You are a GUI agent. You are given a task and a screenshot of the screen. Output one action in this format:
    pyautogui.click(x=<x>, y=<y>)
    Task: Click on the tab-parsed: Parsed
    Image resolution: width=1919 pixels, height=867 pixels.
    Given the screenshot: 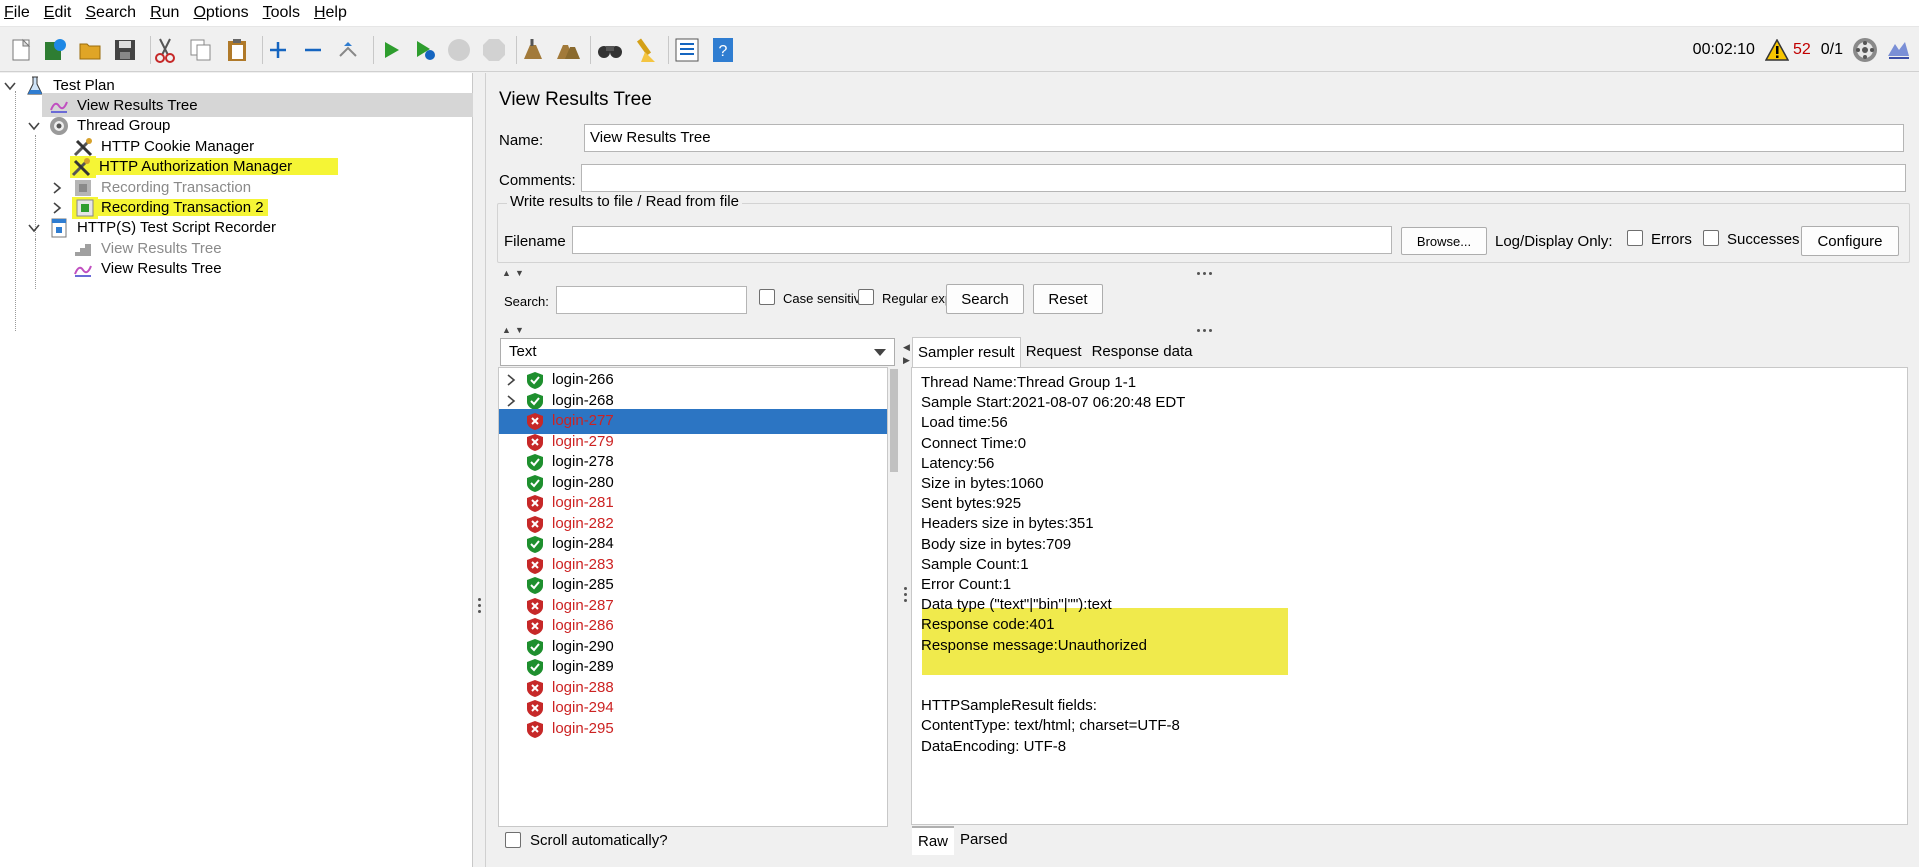 What is the action you would take?
    pyautogui.click(x=984, y=840)
    